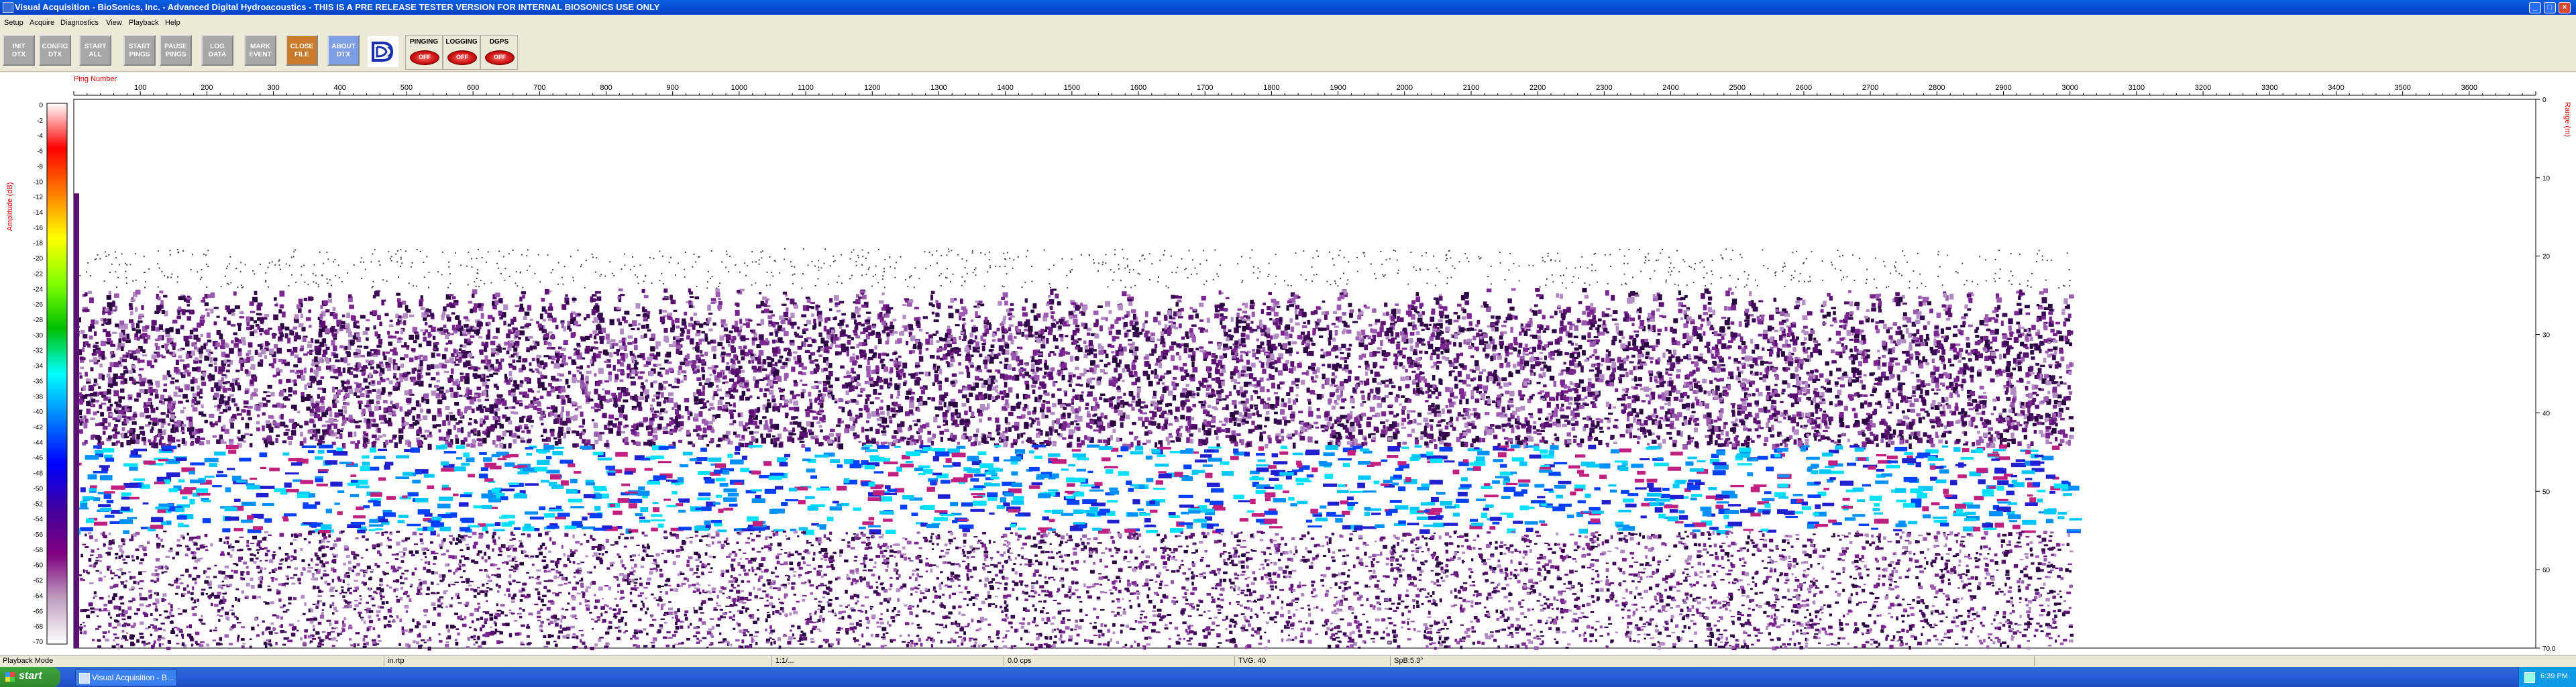 Image resolution: width=2576 pixels, height=687 pixels. Describe the element at coordinates (1409, 661) in the screenshot. I see `status-spb: SpB:5.3°` at that location.